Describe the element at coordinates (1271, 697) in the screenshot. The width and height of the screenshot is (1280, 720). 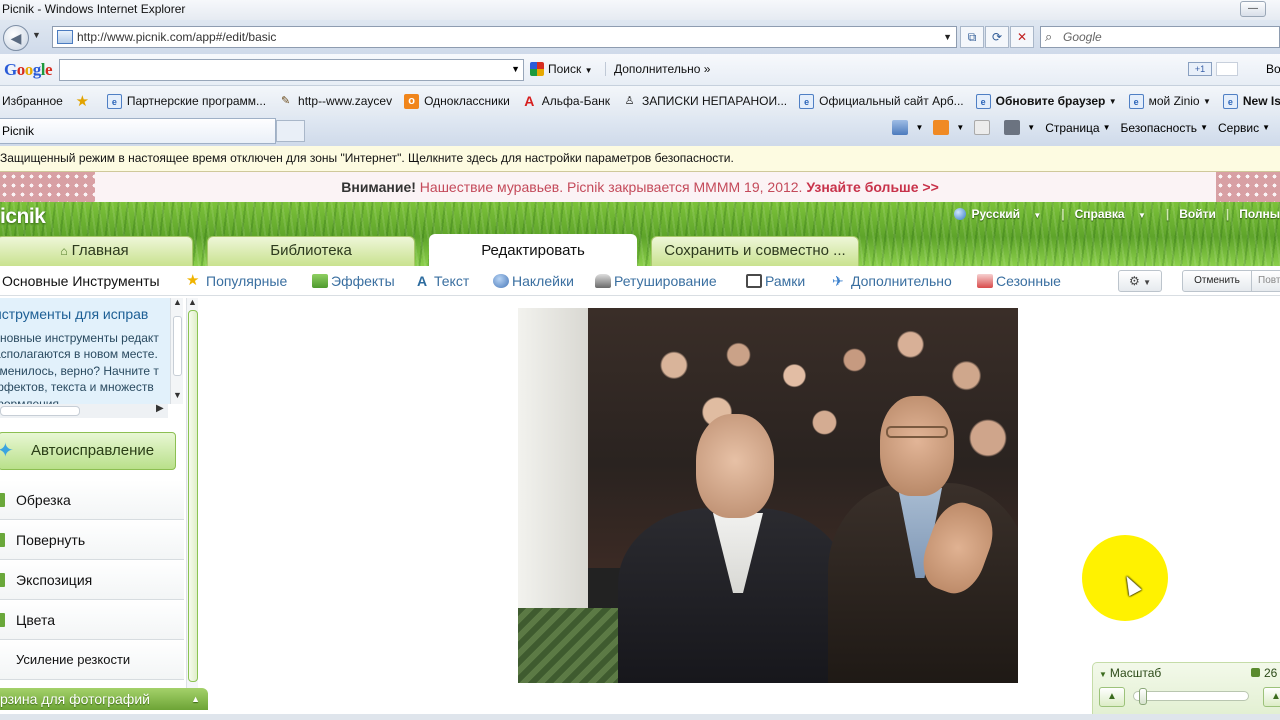
I see `zoom-in-button: ▲` at that location.